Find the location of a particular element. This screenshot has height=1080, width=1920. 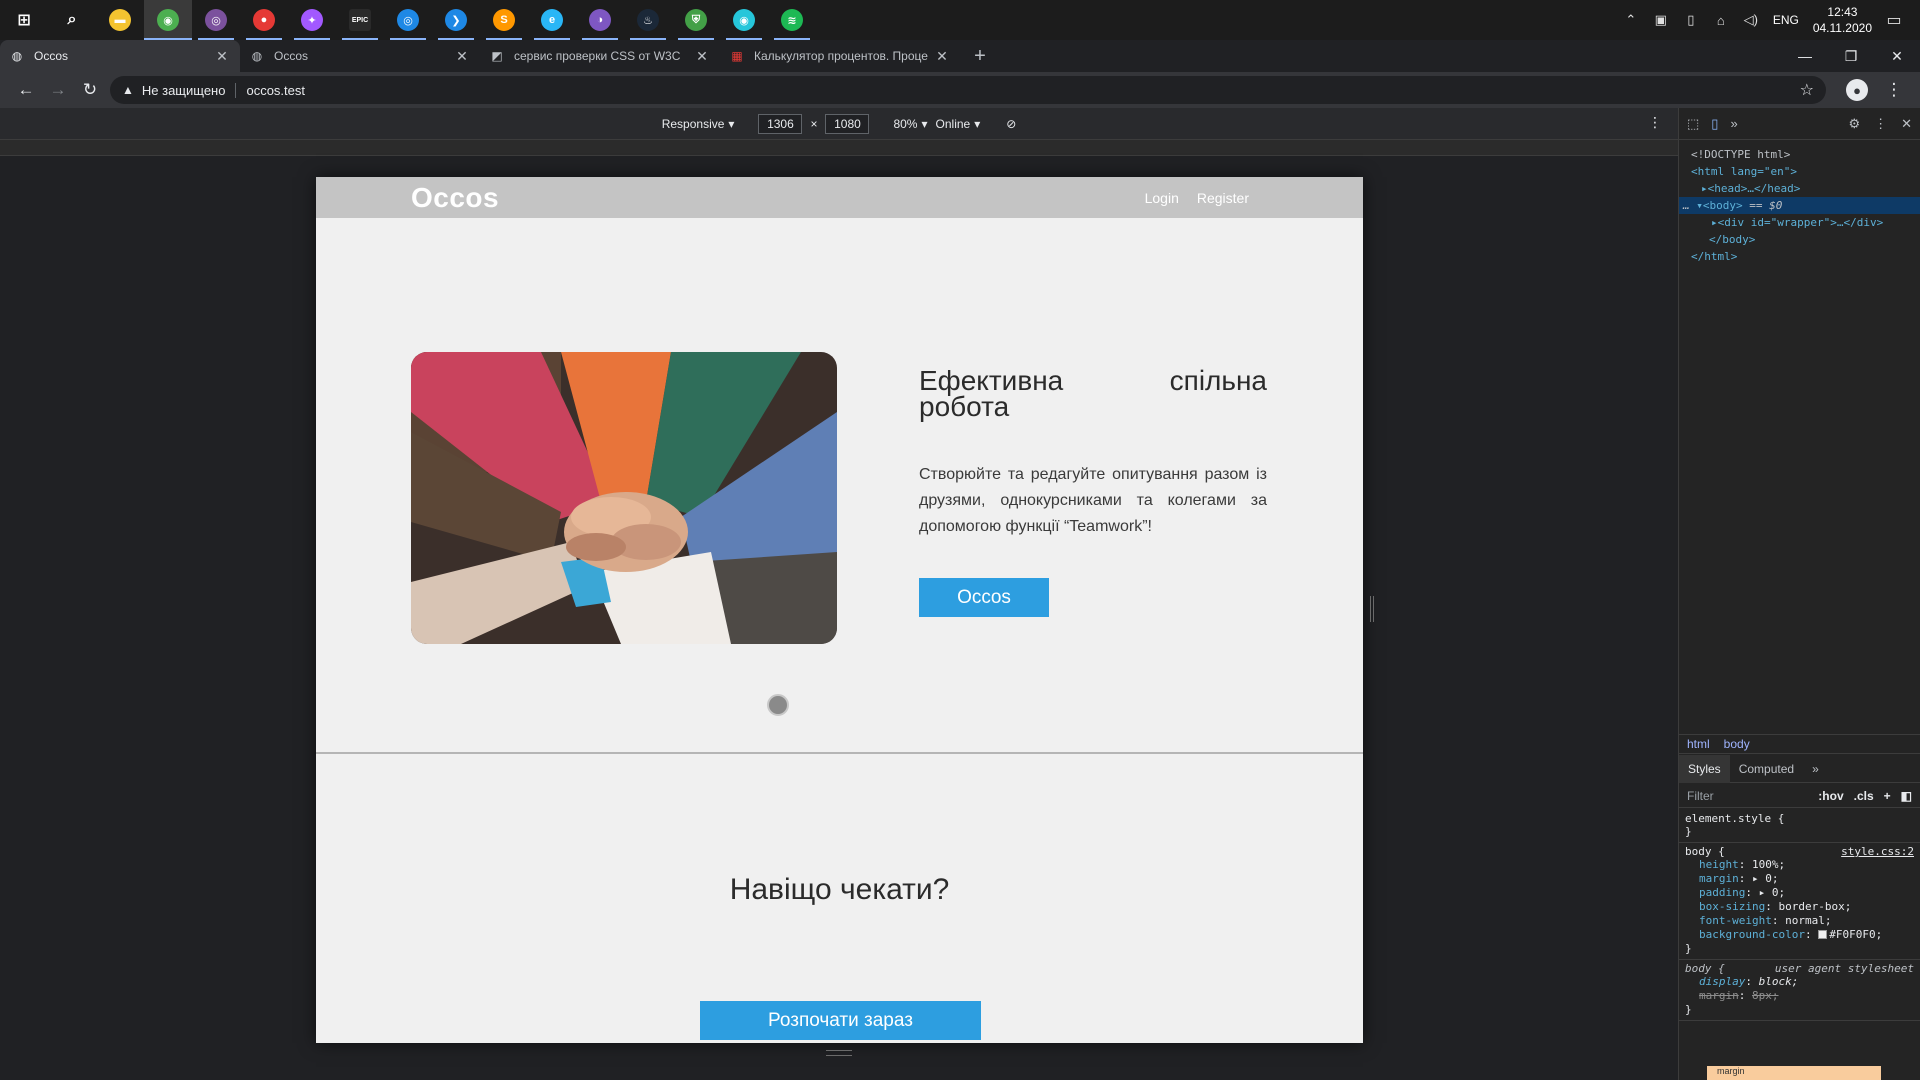

bookmark-star-icon: ☆ is located at coordinates (1807, 90).